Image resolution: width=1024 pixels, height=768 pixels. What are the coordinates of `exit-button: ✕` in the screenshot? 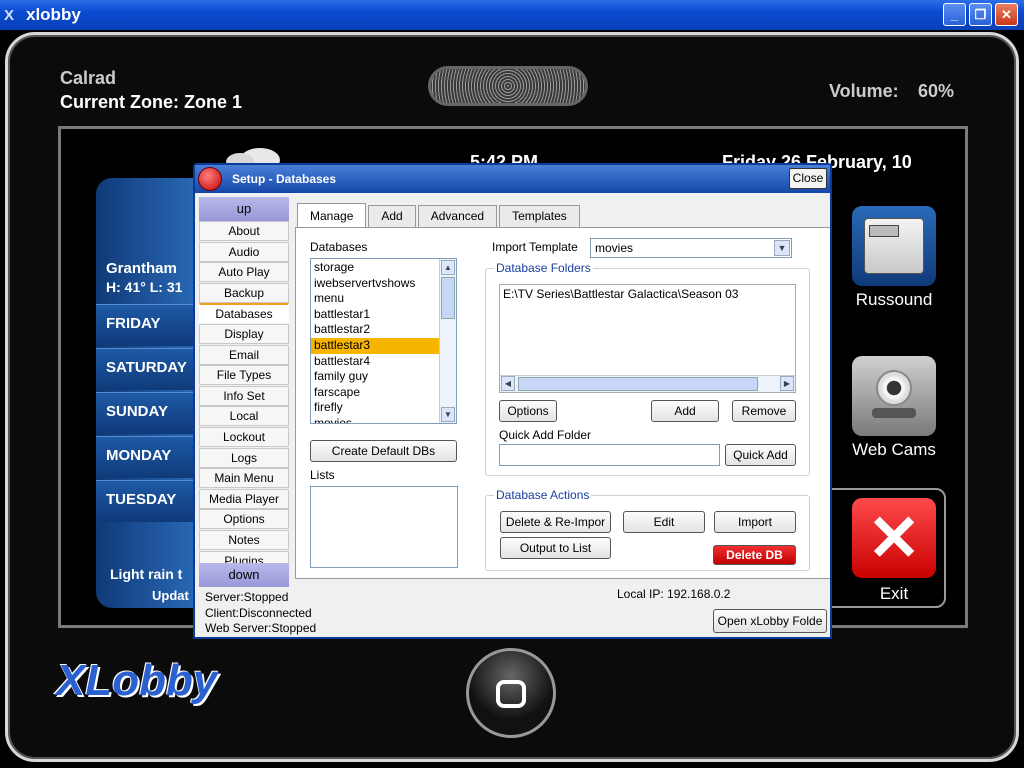 It's located at (894, 538).